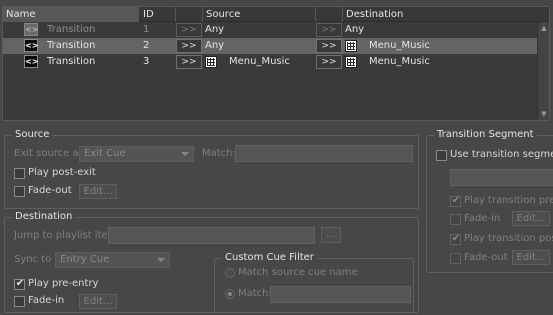  Describe the element at coordinates (255, 294) in the screenshot. I see `match-radio-label: Match:` at that location.